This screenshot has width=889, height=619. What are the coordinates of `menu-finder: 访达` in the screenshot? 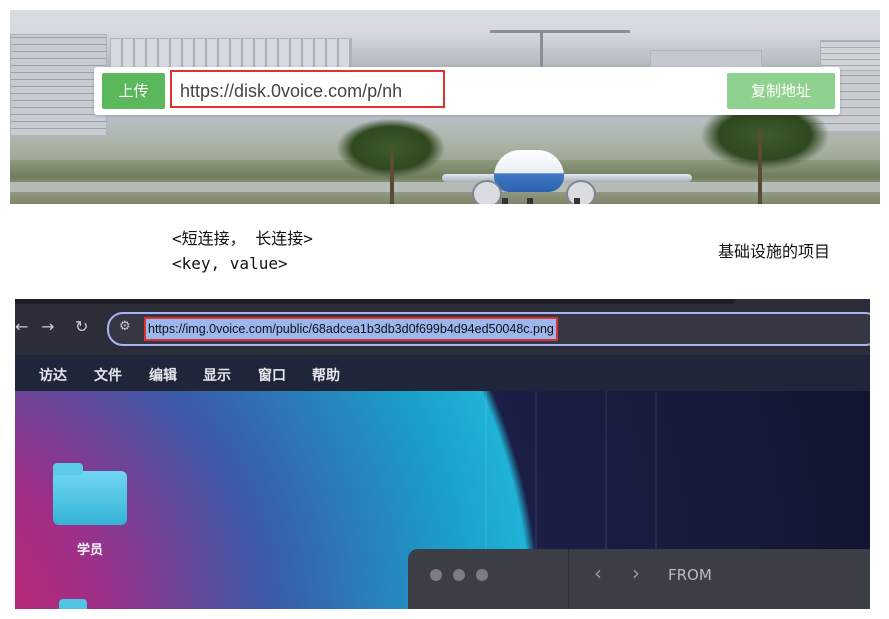 It's located at (53, 375).